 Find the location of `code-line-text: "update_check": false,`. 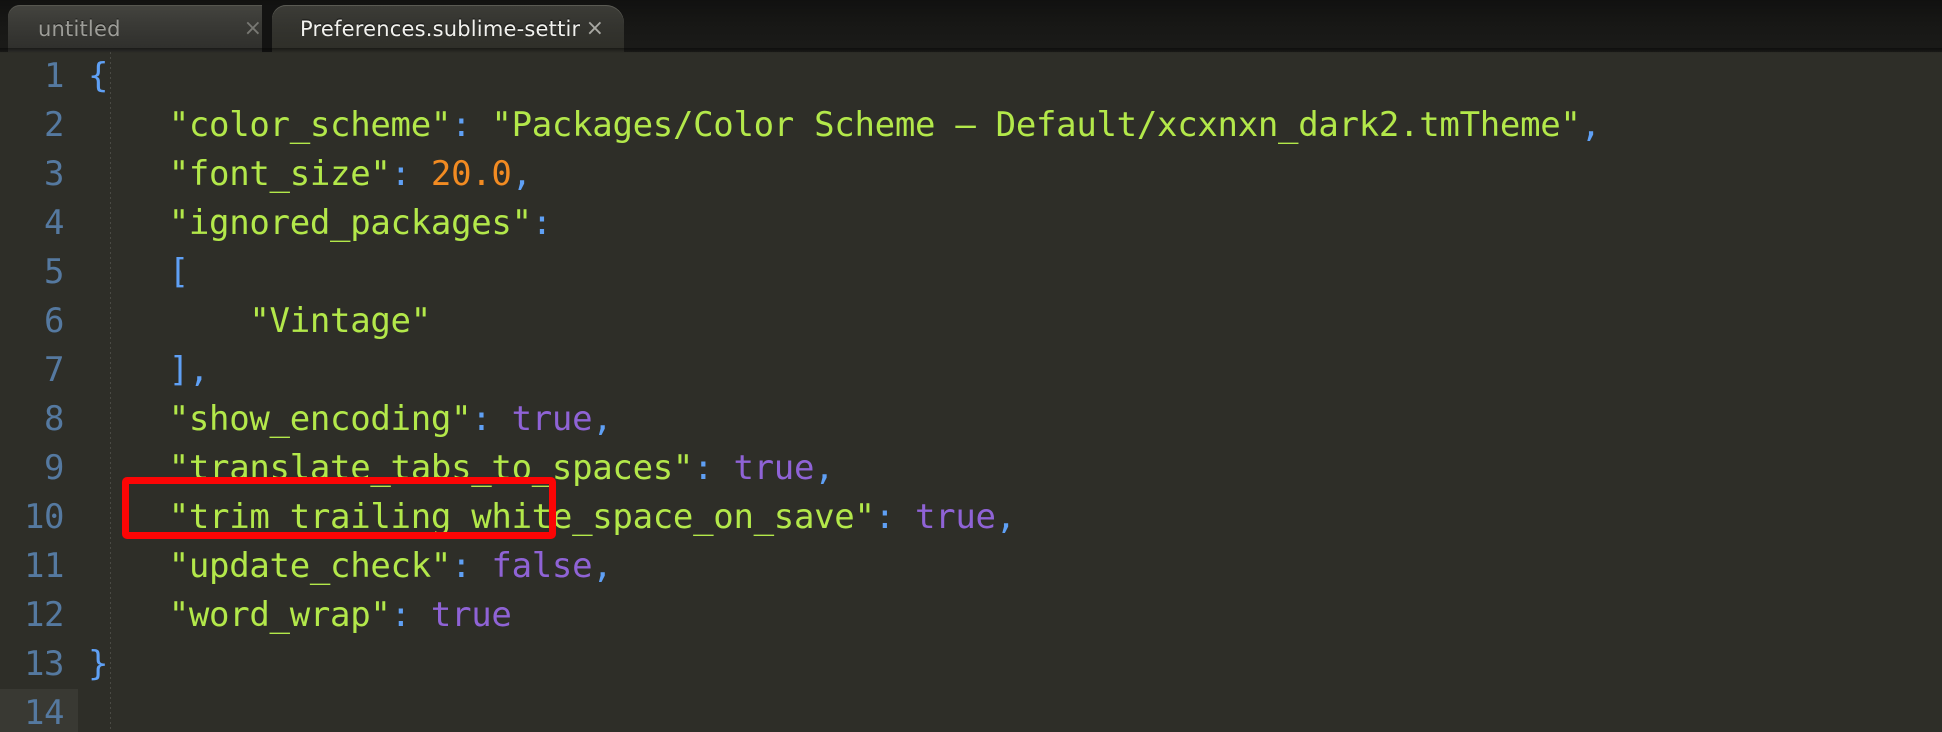

code-line-text: "update_check": false, is located at coordinates (1010, 566).